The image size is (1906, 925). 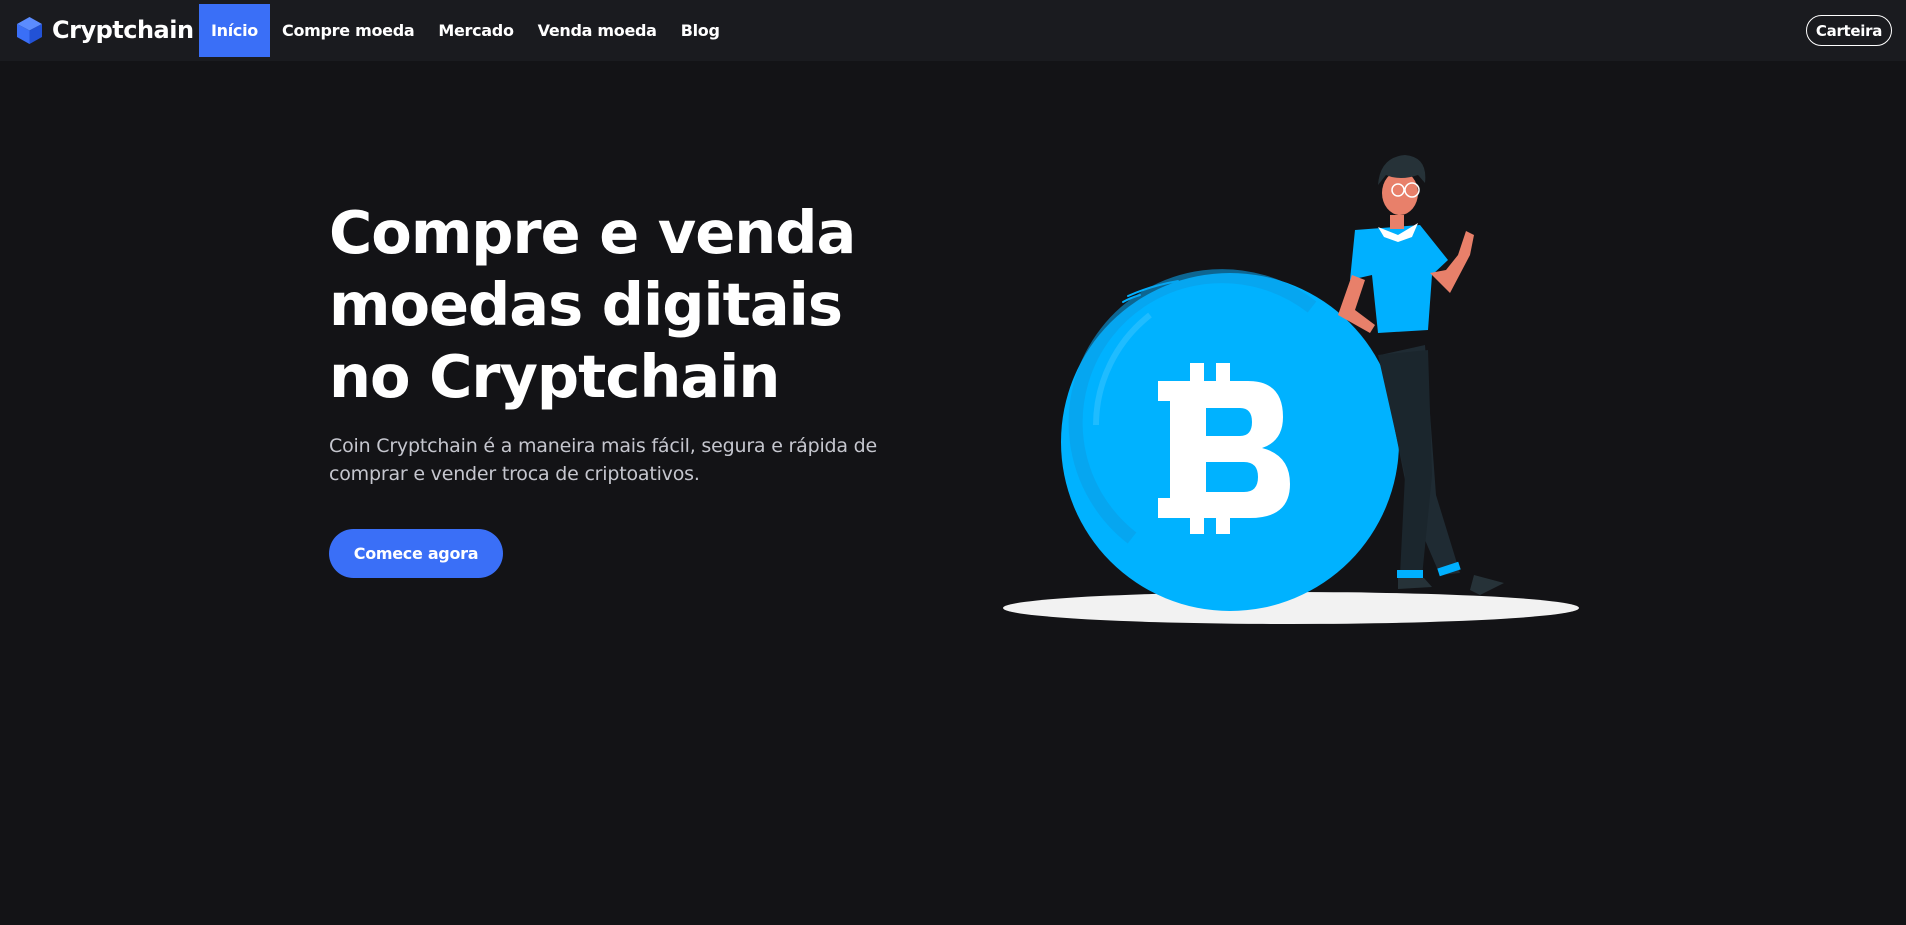 What do you see at coordinates (123, 30) in the screenshot?
I see `brand-name: Cryptchain` at bounding box center [123, 30].